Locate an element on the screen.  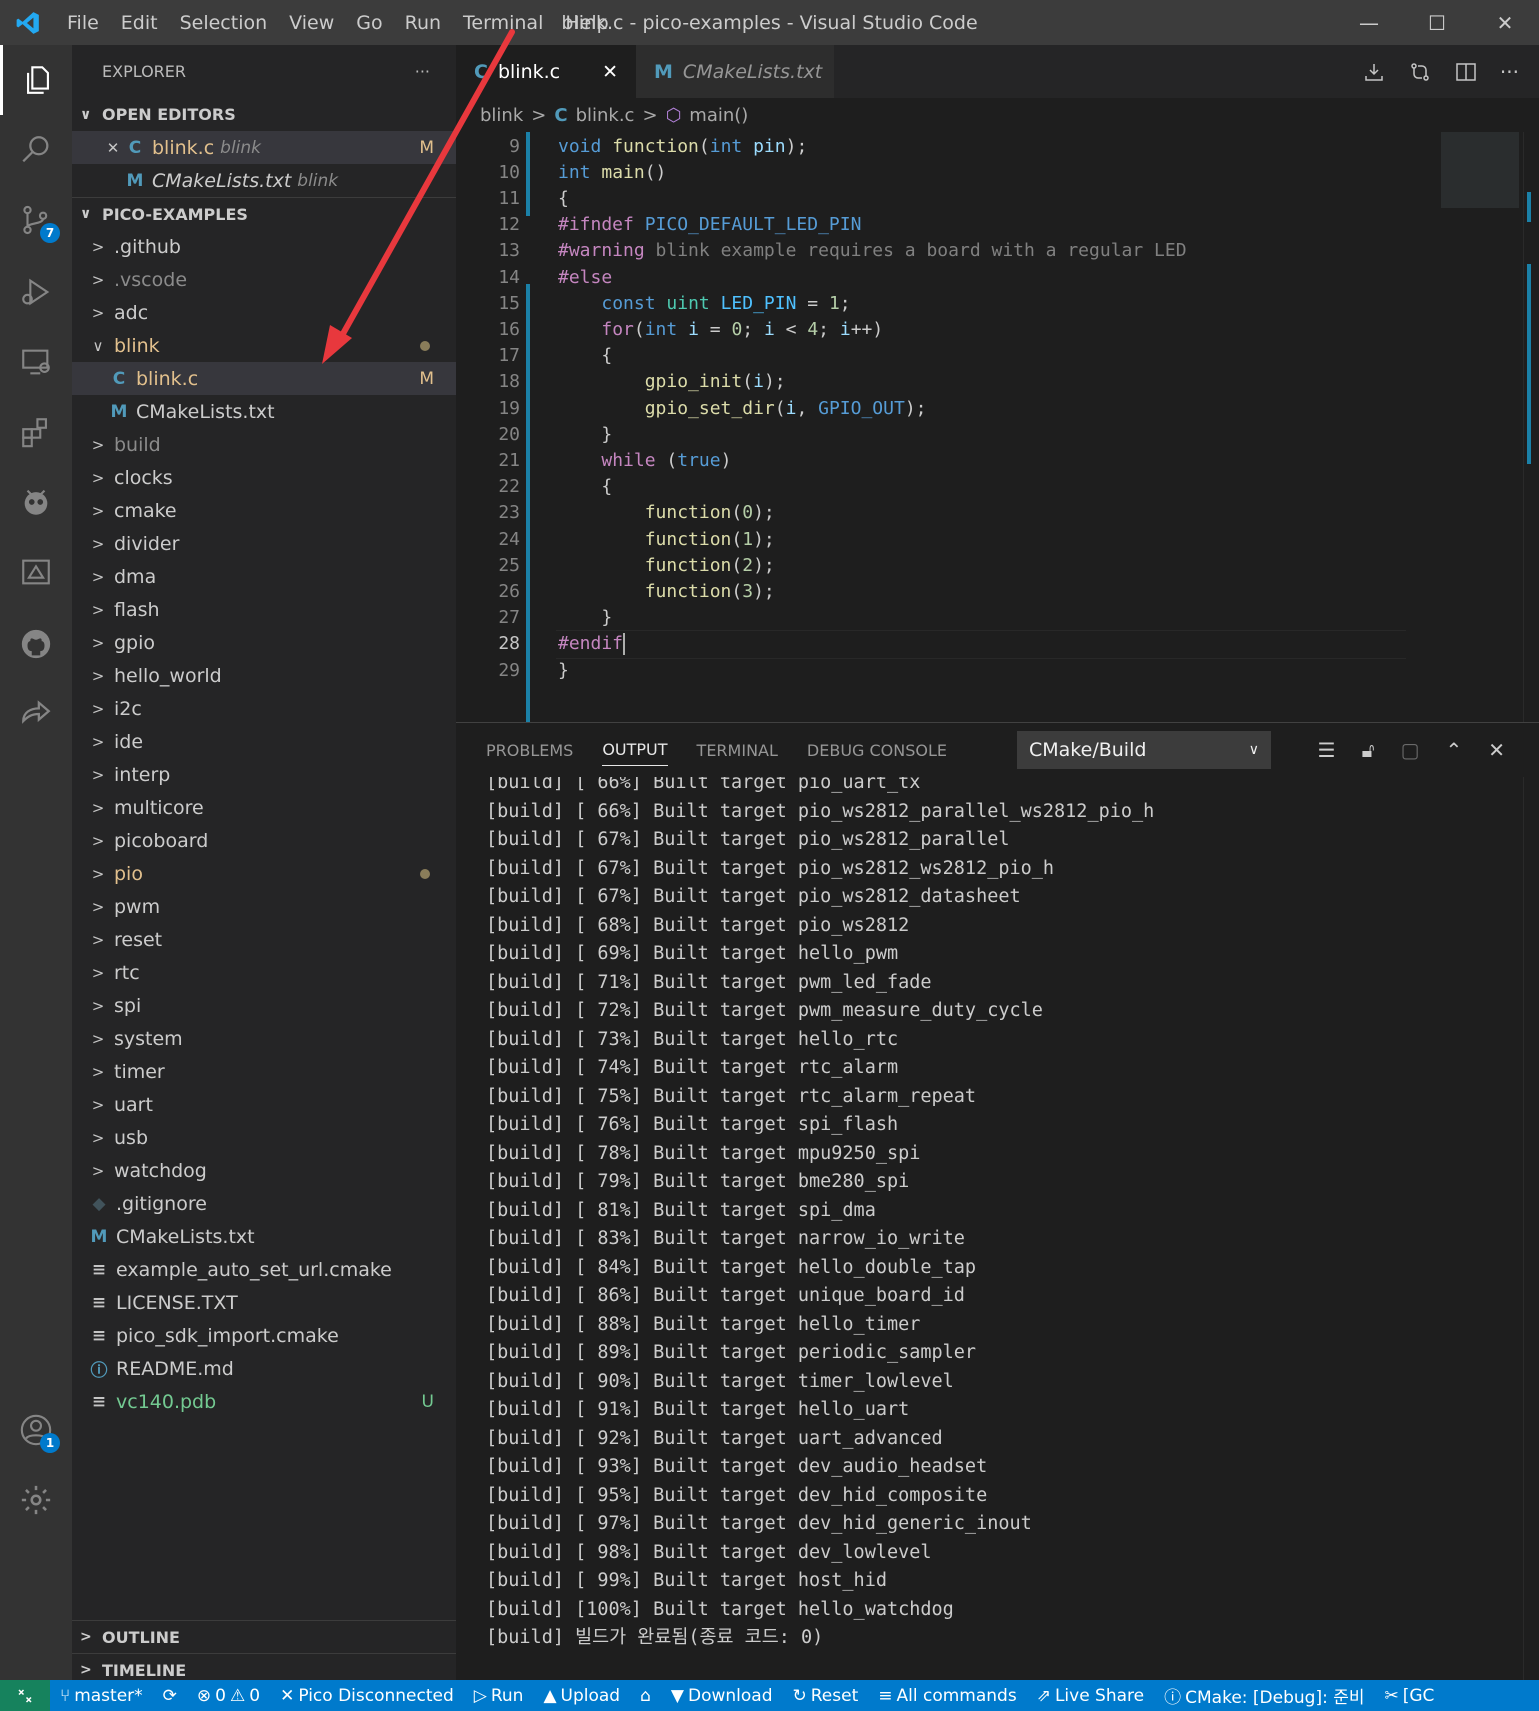
close-tab-icon: ✕ is located at coordinates (610, 72).